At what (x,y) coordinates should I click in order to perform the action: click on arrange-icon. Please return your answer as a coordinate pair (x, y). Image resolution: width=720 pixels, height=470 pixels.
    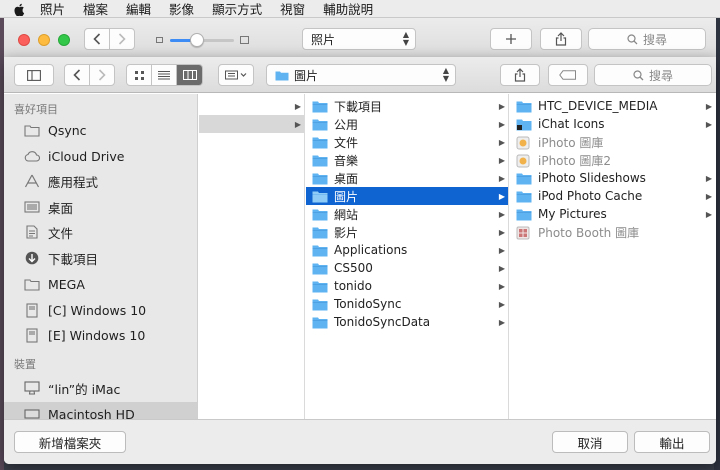
    Looking at the image, I should click on (236, 75).